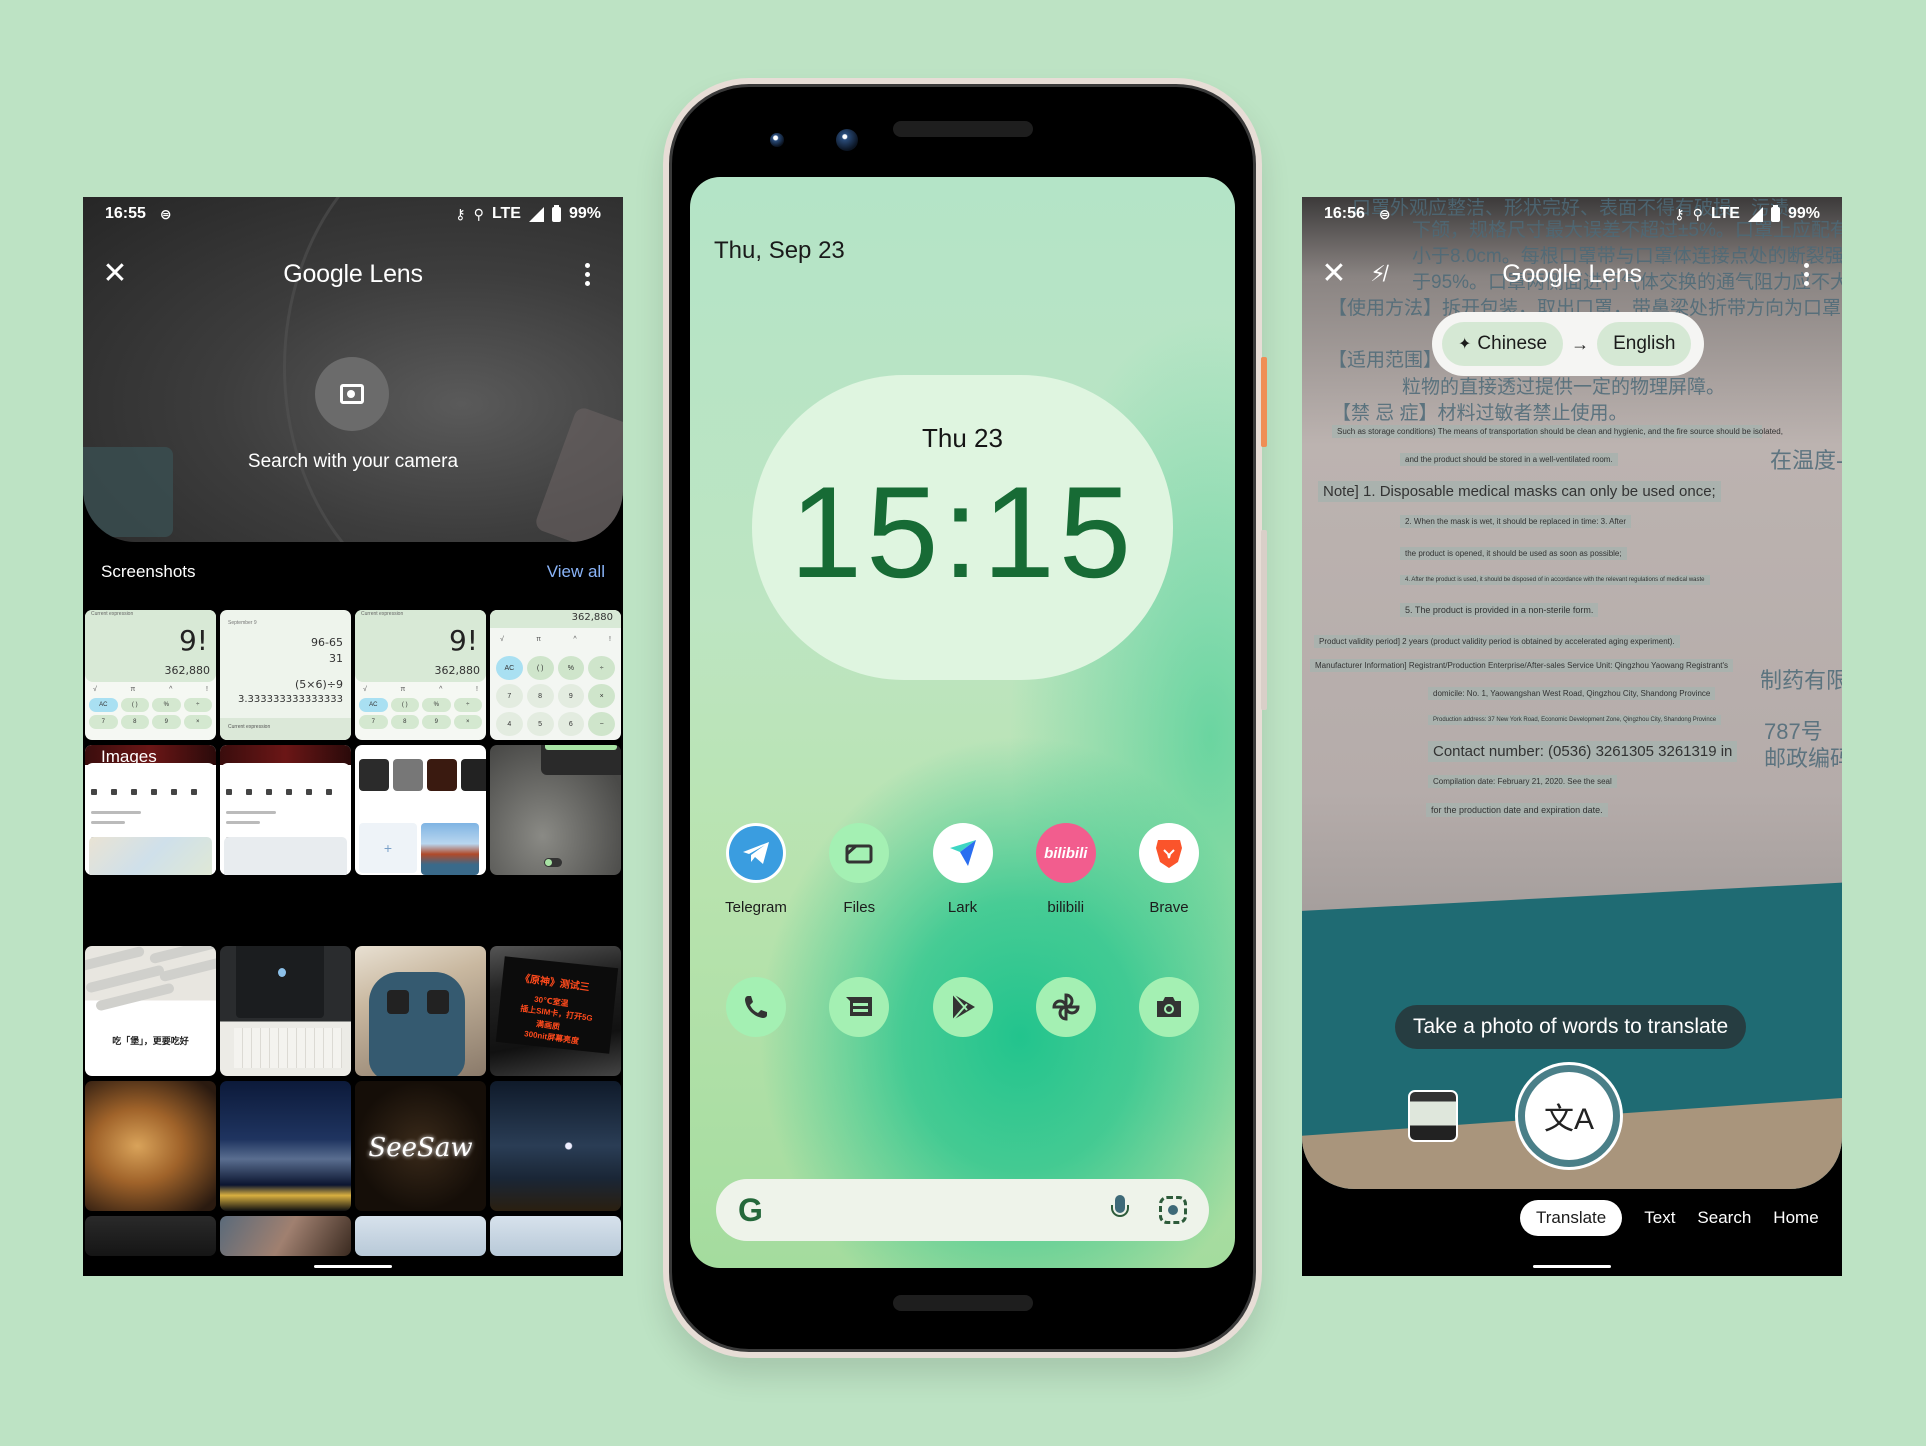  I want to click on add-album-tile: +, so click(388, 848).